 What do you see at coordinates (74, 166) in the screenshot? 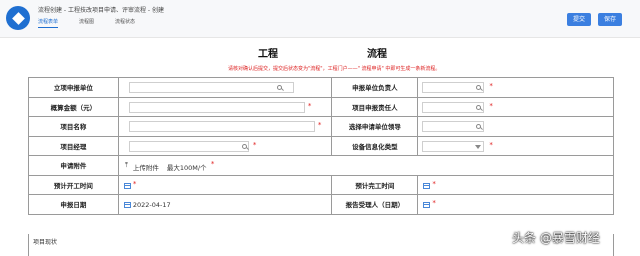
I see `label-attachment: 申请附件` at bounding box center [74, 166].